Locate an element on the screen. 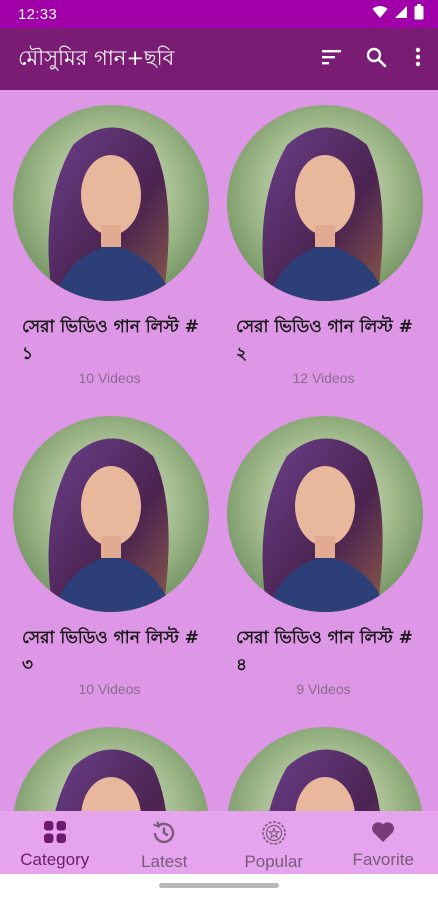 The image size is (438, 900). home-gesture-handle is located at coordinates (219, 885).